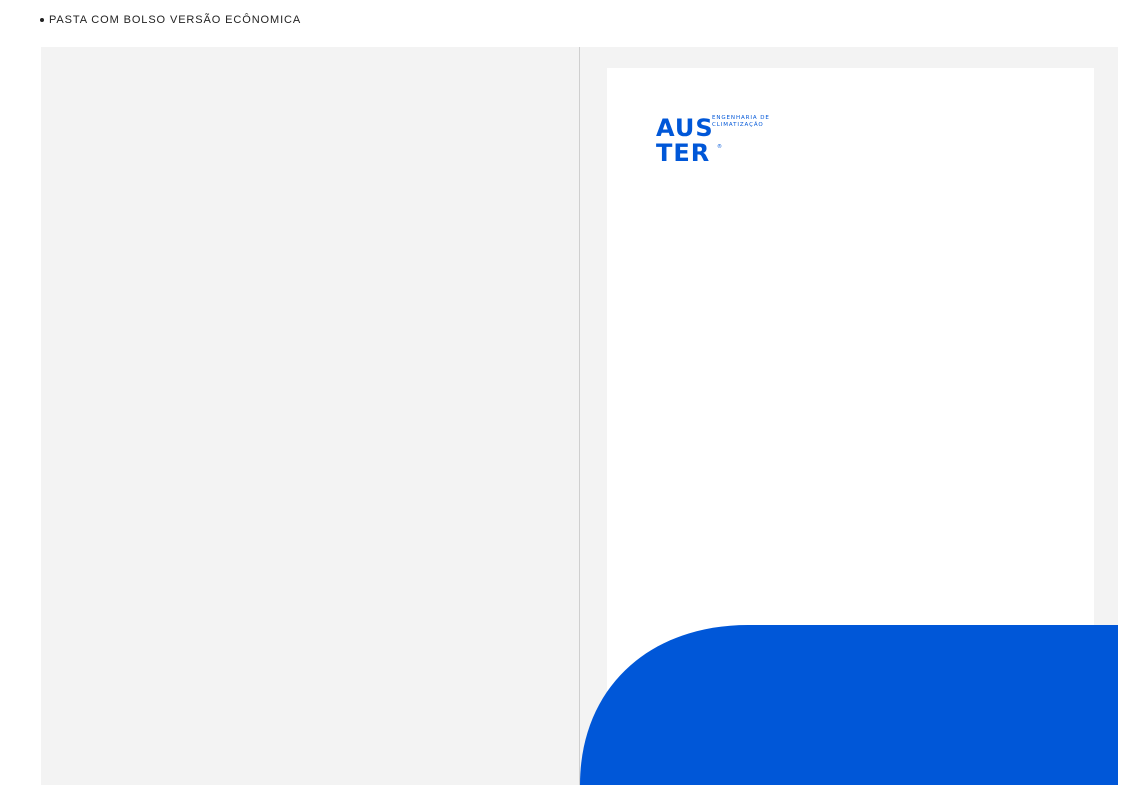  I want to click on logo-word-line1: AUS, so click(685, 128).